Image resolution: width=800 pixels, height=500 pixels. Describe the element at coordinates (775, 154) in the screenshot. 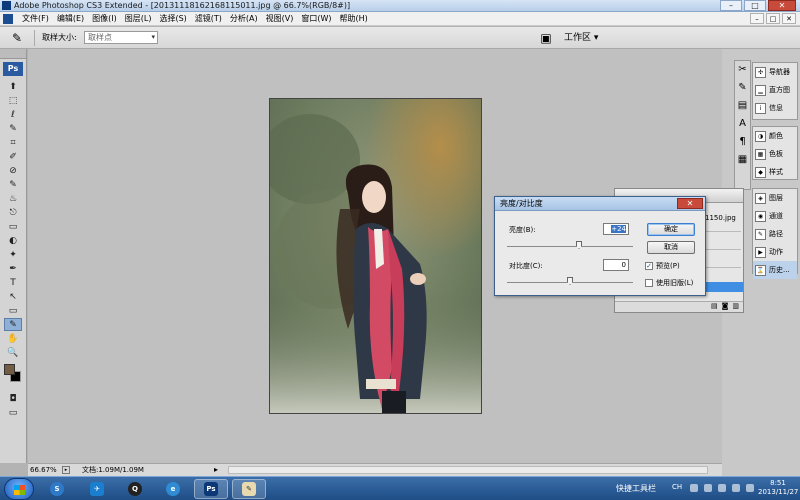

I see `panel-swatches: ▦ 色板` at that location.